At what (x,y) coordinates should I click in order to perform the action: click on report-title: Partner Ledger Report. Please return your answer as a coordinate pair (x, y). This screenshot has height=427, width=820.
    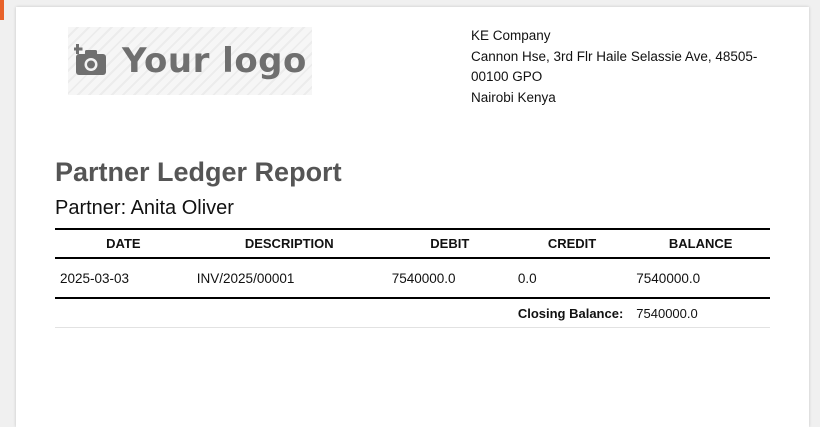
    Looking at the image, I should click on (198, 172).